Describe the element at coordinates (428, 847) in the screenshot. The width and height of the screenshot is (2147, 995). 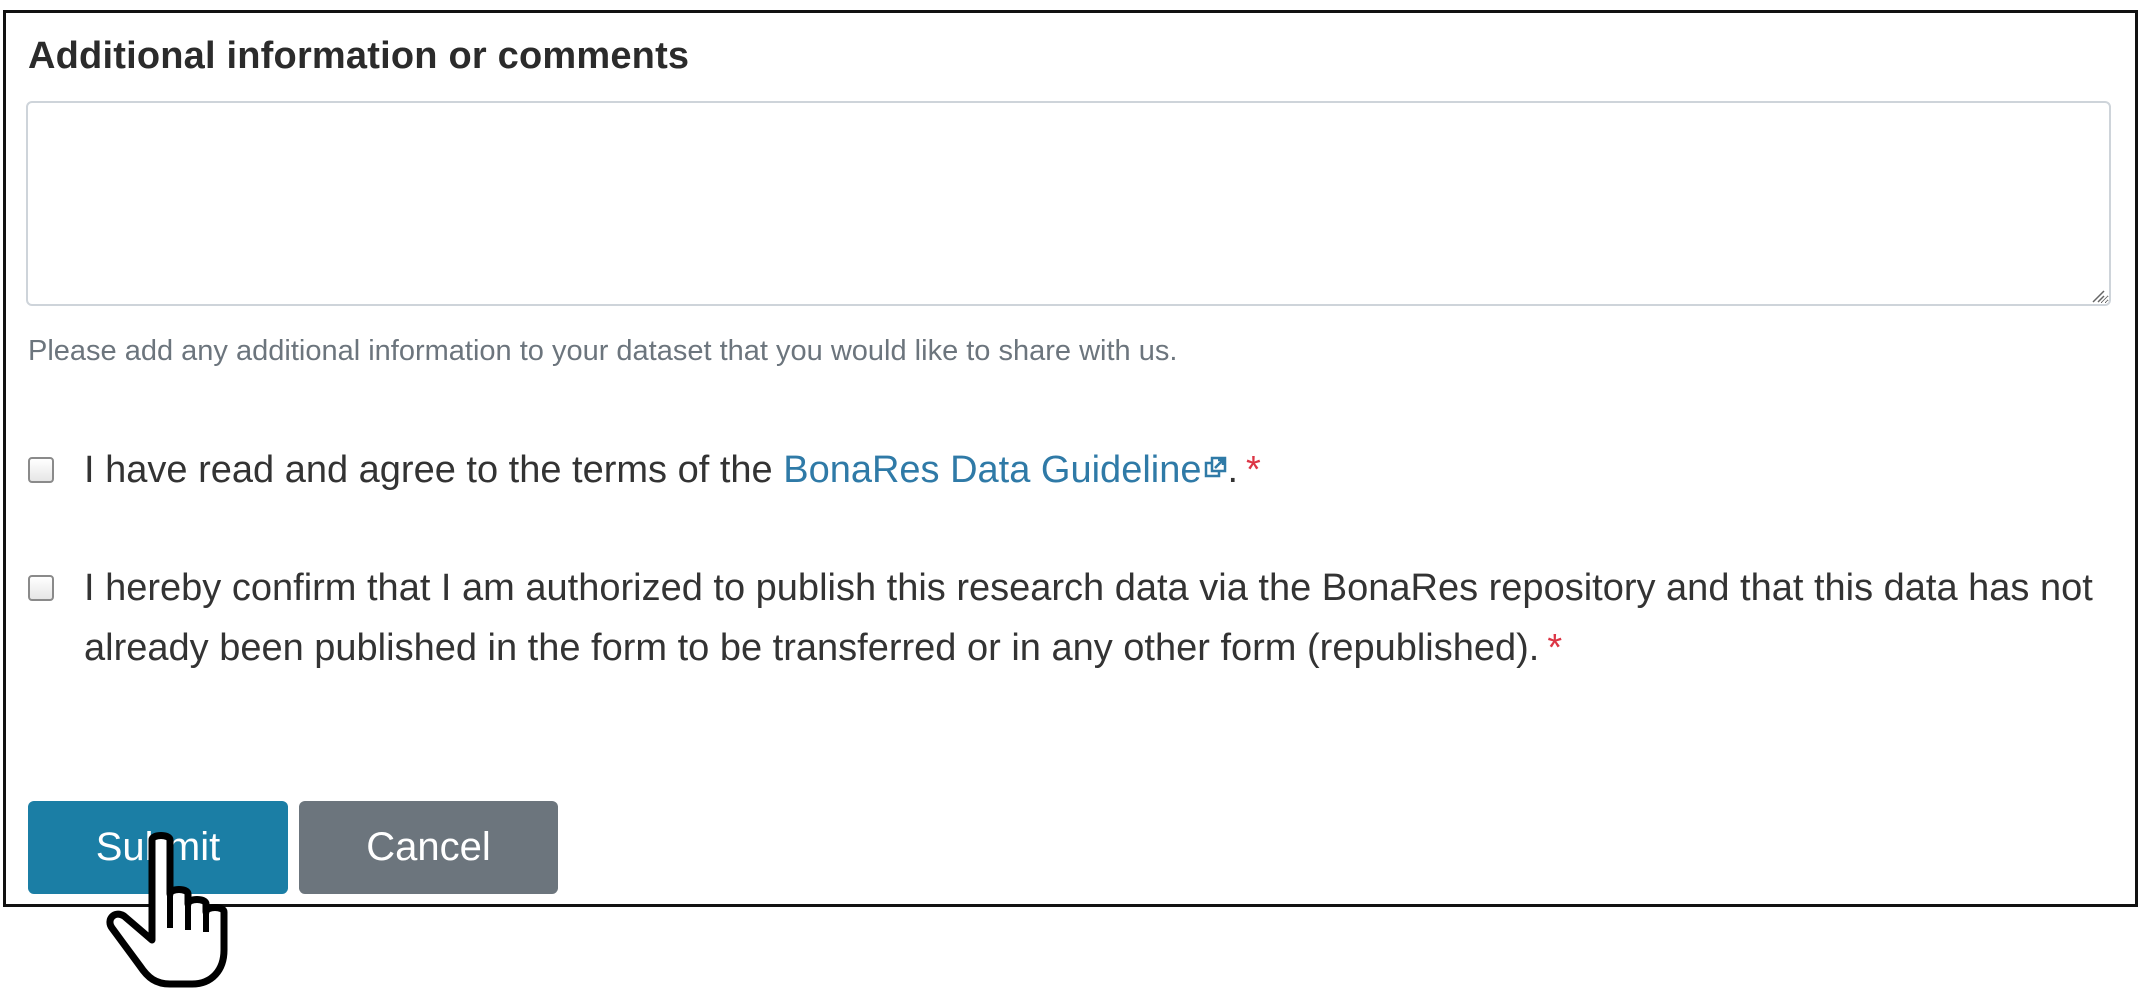
I see `cancel-button: Cancel` at that location.